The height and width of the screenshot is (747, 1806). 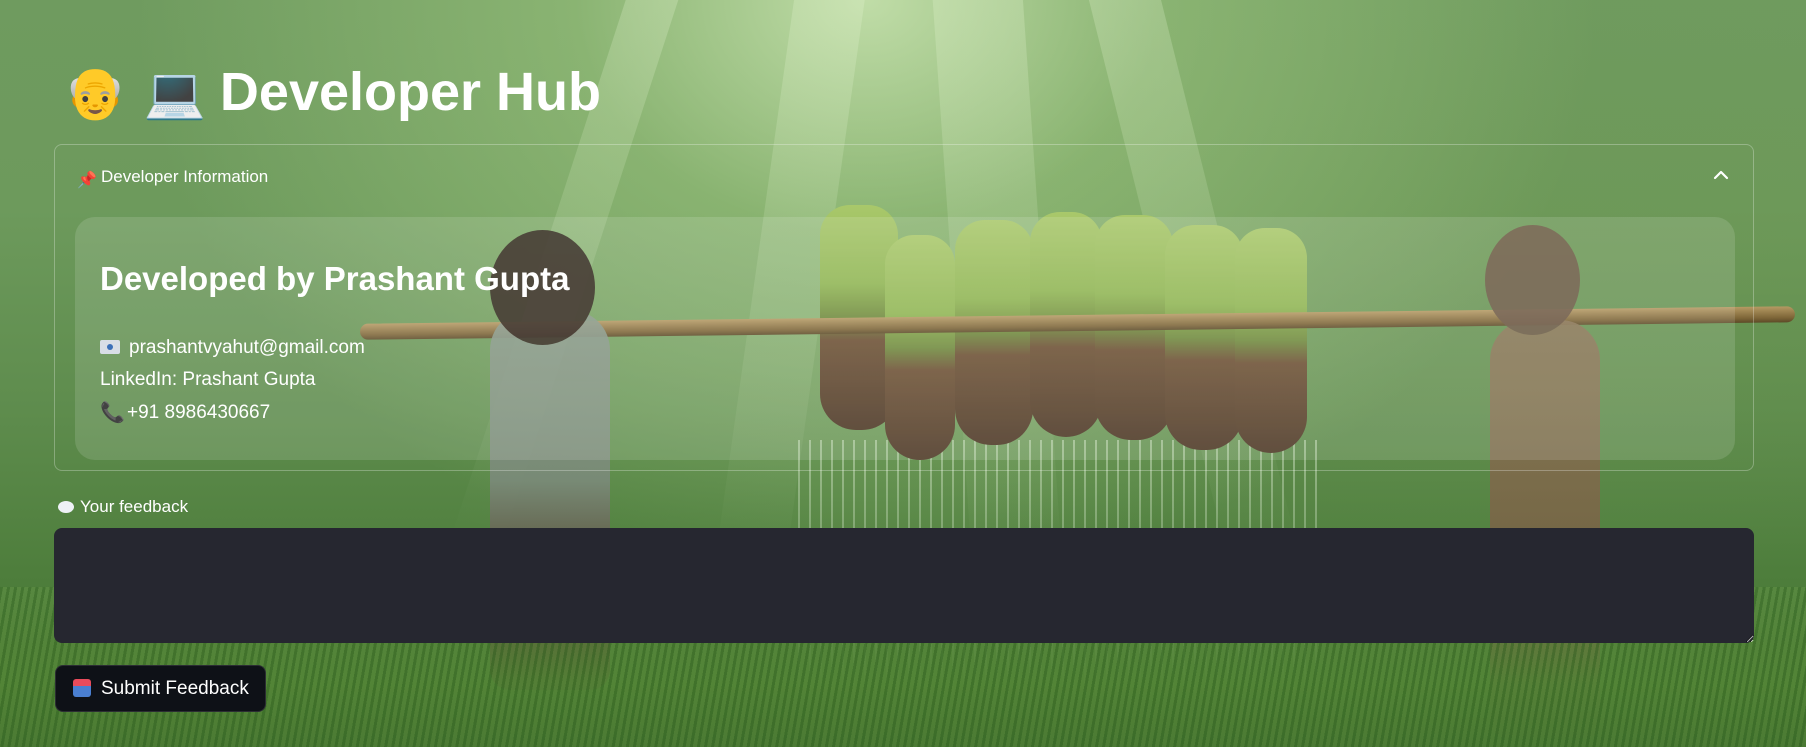 What do you see at coordinates (110, 347) in the screenshot?
I see `envelope-icon` at bounding box center [110, 347].